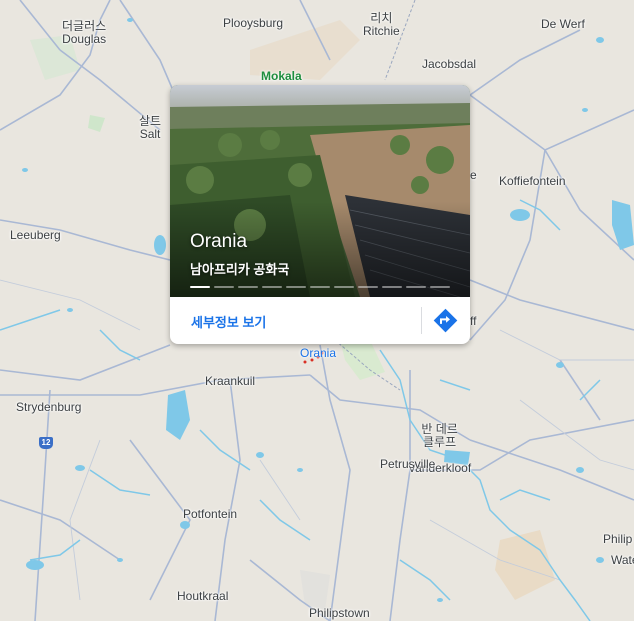 This screenshot has height=621, width=634. I want to click on town-label-houtkraal: Houtkraal, so click(202, 596).